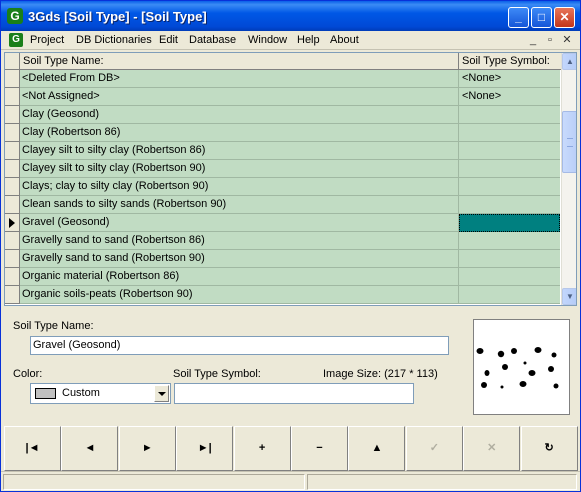 The image size is (581, 492). Describe the element at coordinates (16, 40) in the screenshot. I see `document-icon: G` at that location.